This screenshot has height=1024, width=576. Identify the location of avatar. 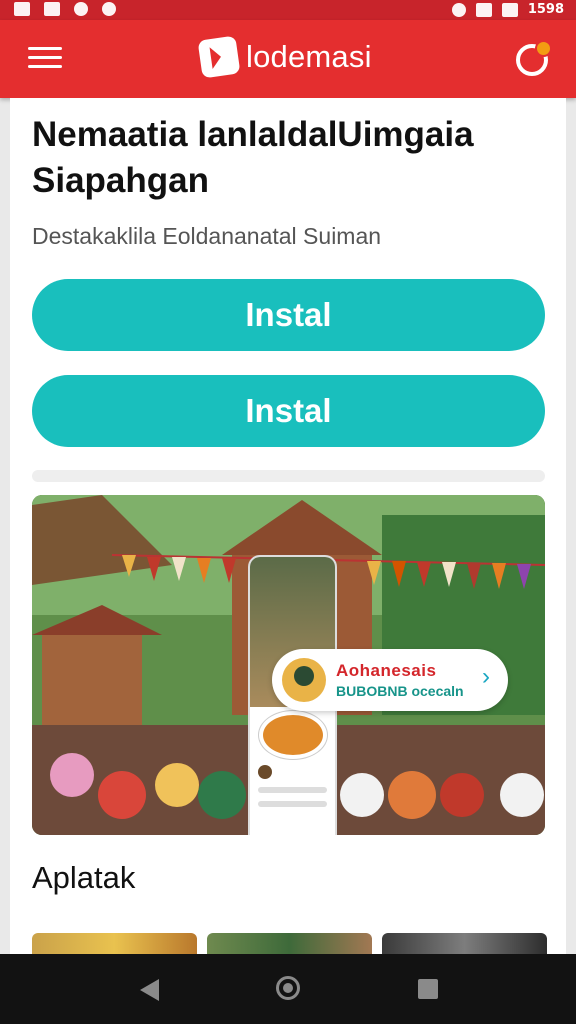
(304, 680).